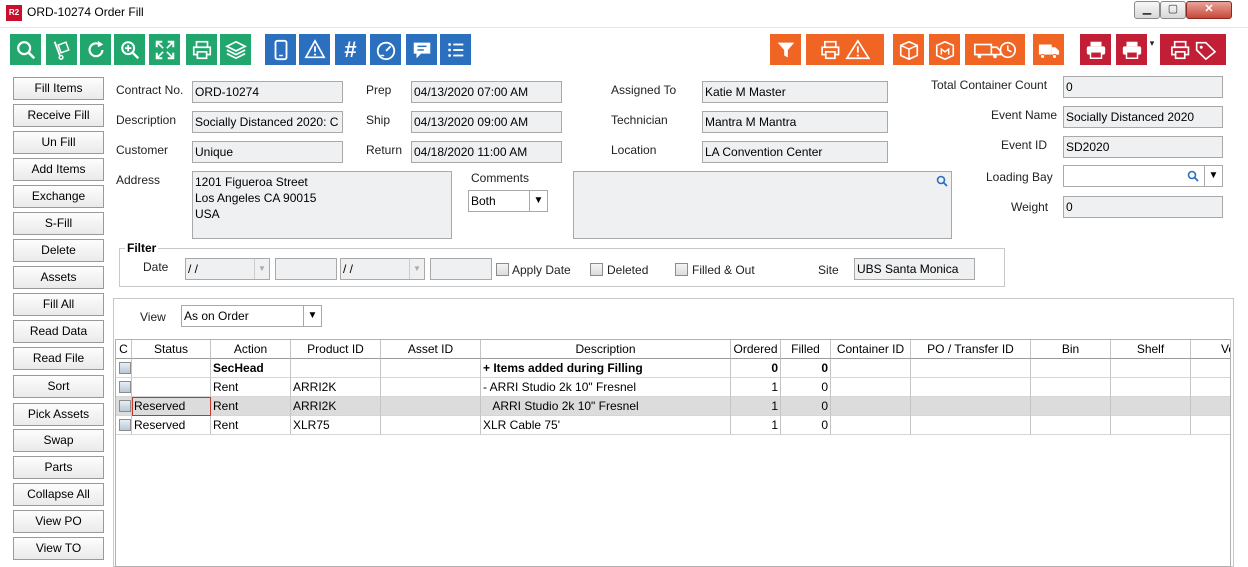 The width and height of the screenshot is (1248, 567). Describe the element at coordinates (756, 368) in the screenshot. I see `ordered-cell: 0` at that location.